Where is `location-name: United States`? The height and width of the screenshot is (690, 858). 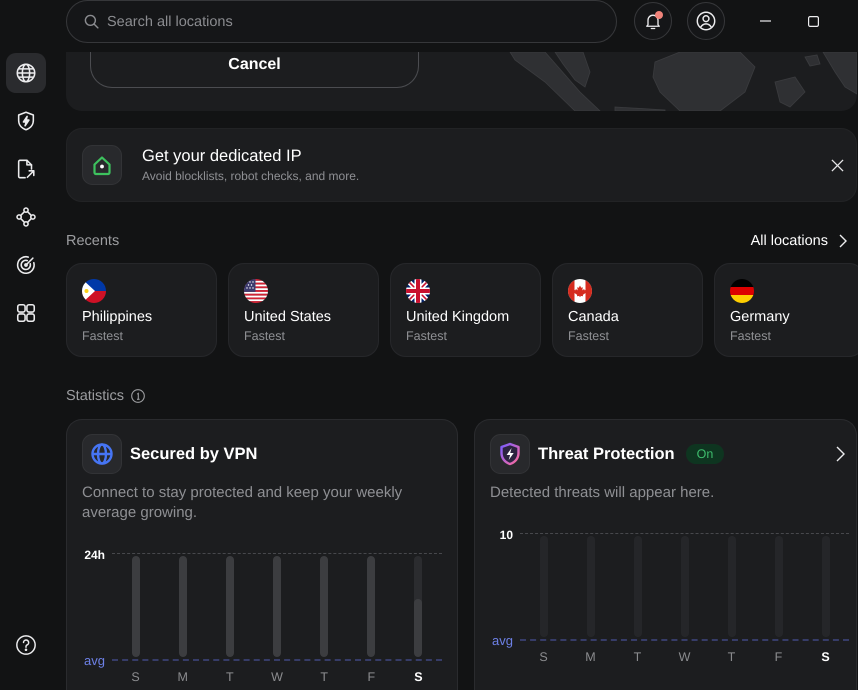 location-name: United States is located at coordinates (288, 317).